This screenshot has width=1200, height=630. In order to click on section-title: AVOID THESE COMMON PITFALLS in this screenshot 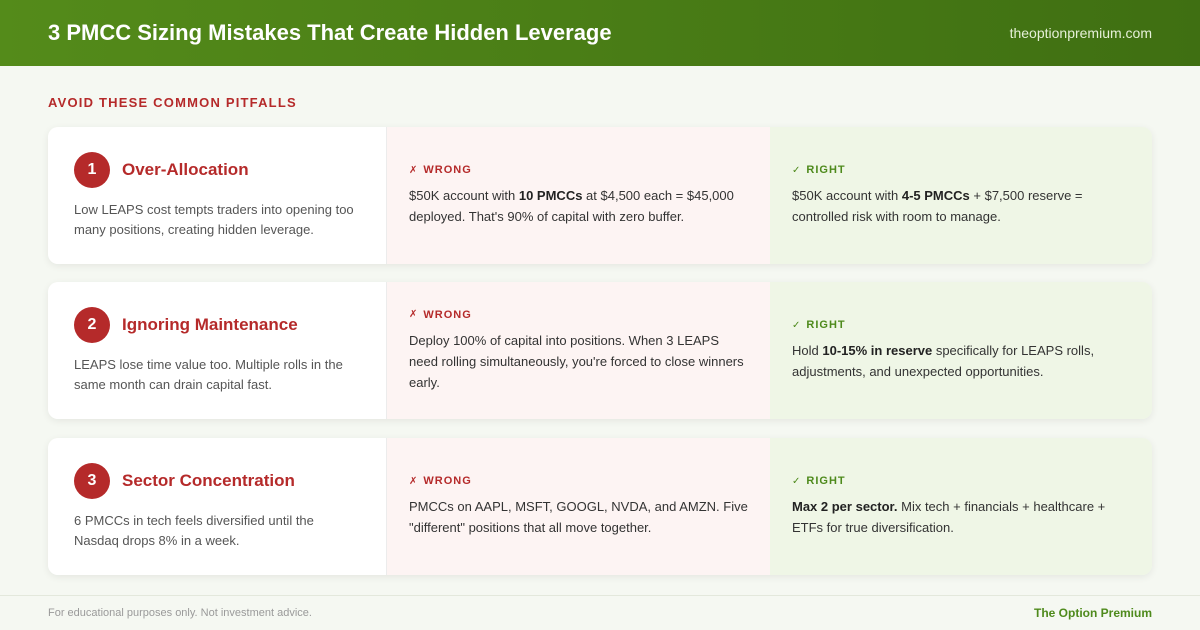, I will do `click(172, 102)`.